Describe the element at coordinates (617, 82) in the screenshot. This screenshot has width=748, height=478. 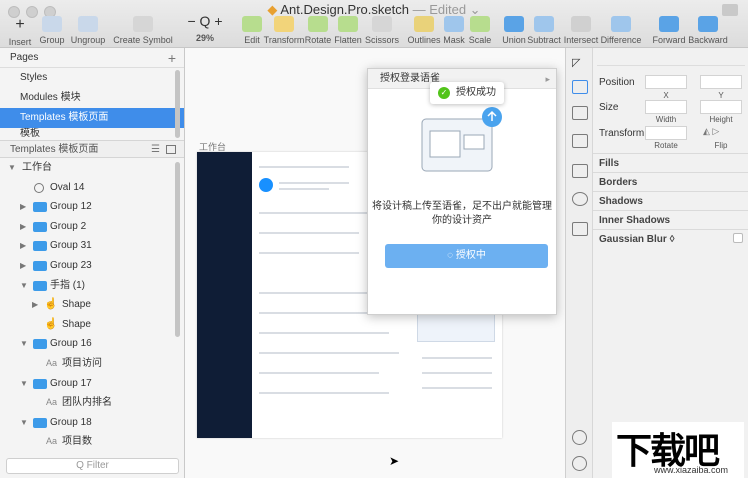
I see `position-label: Position` at that location.